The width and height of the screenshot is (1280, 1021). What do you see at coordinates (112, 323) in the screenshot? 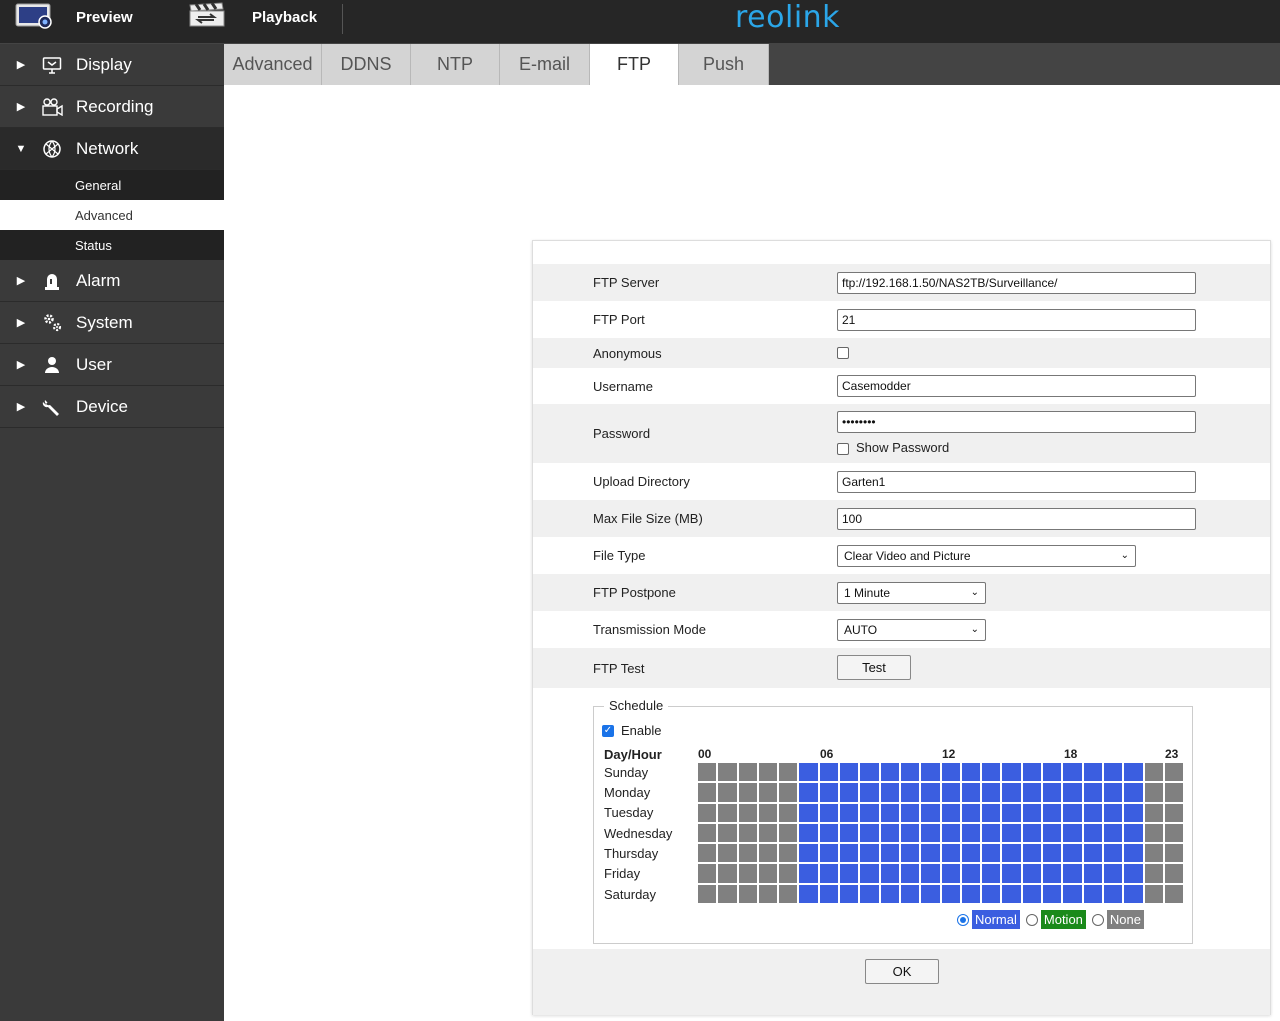
I see `sidebar-item-system: ▶ System` at bounding box center [112, 323].